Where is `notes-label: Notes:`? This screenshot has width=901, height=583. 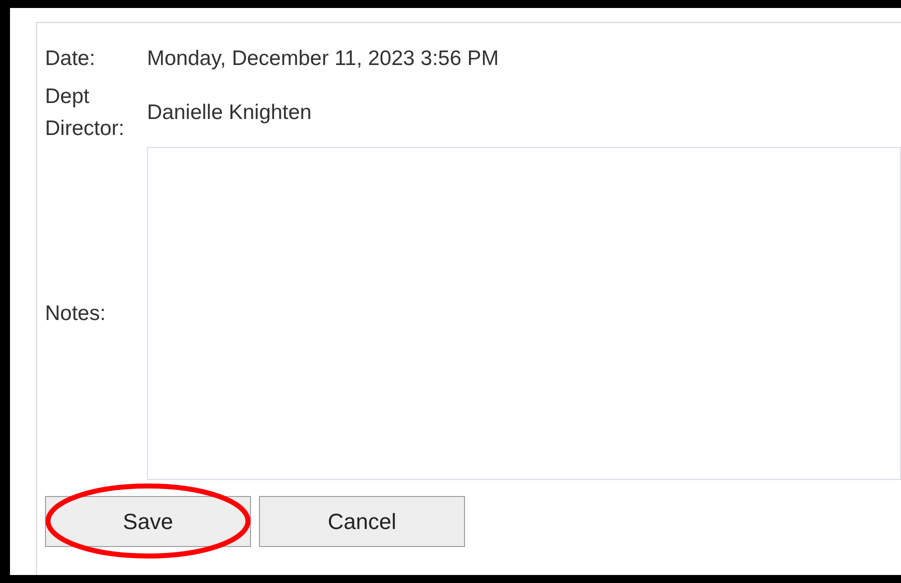
notes-label: Notes: is located at coordinates (76, 313).